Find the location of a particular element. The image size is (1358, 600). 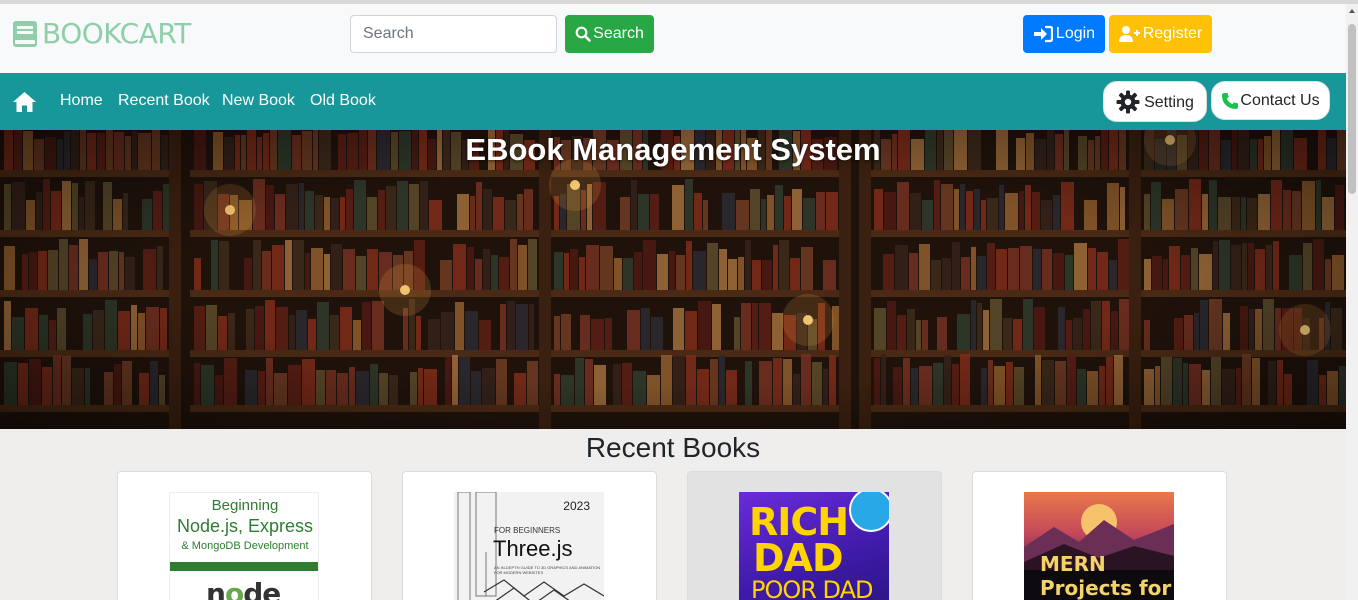

register-label: Register is located at coordinates (1172, 33).